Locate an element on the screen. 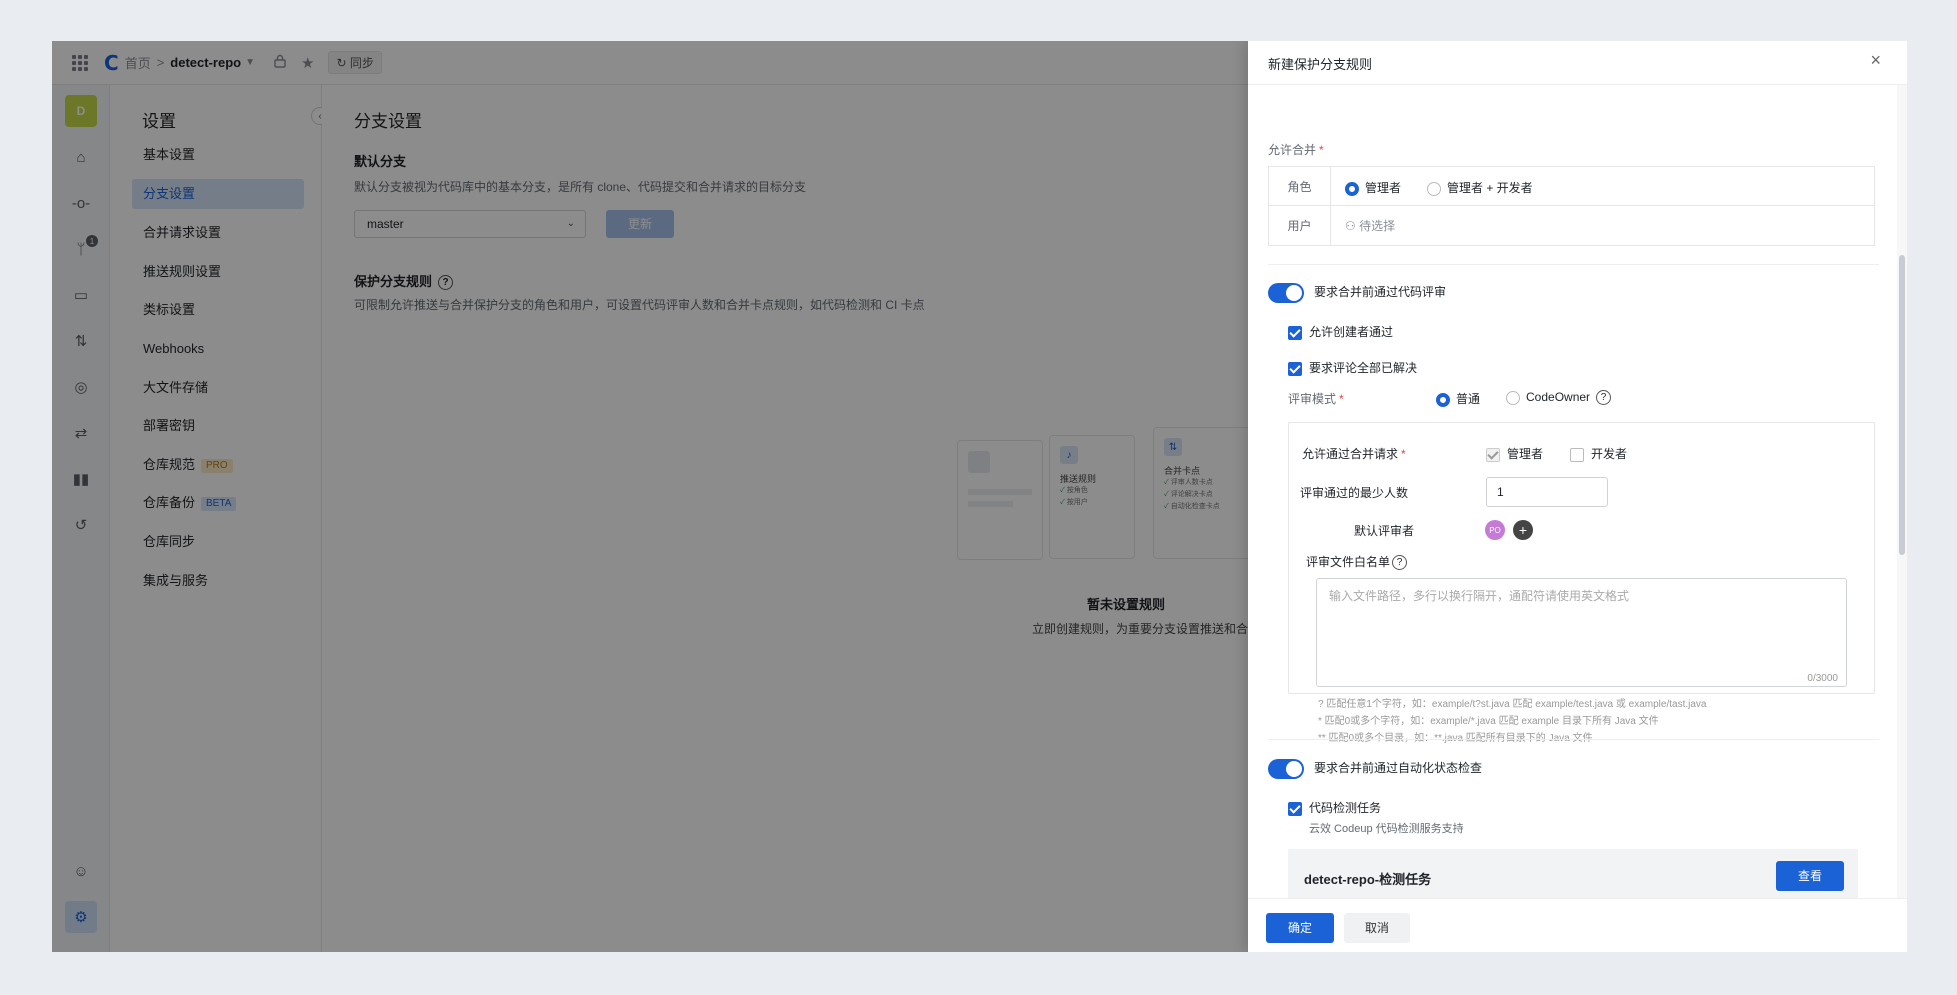 The width and height of the screenshot is (1957, 995). whitelist-label-text: 评审文件白名单 is located at coordinates (1348, 562).